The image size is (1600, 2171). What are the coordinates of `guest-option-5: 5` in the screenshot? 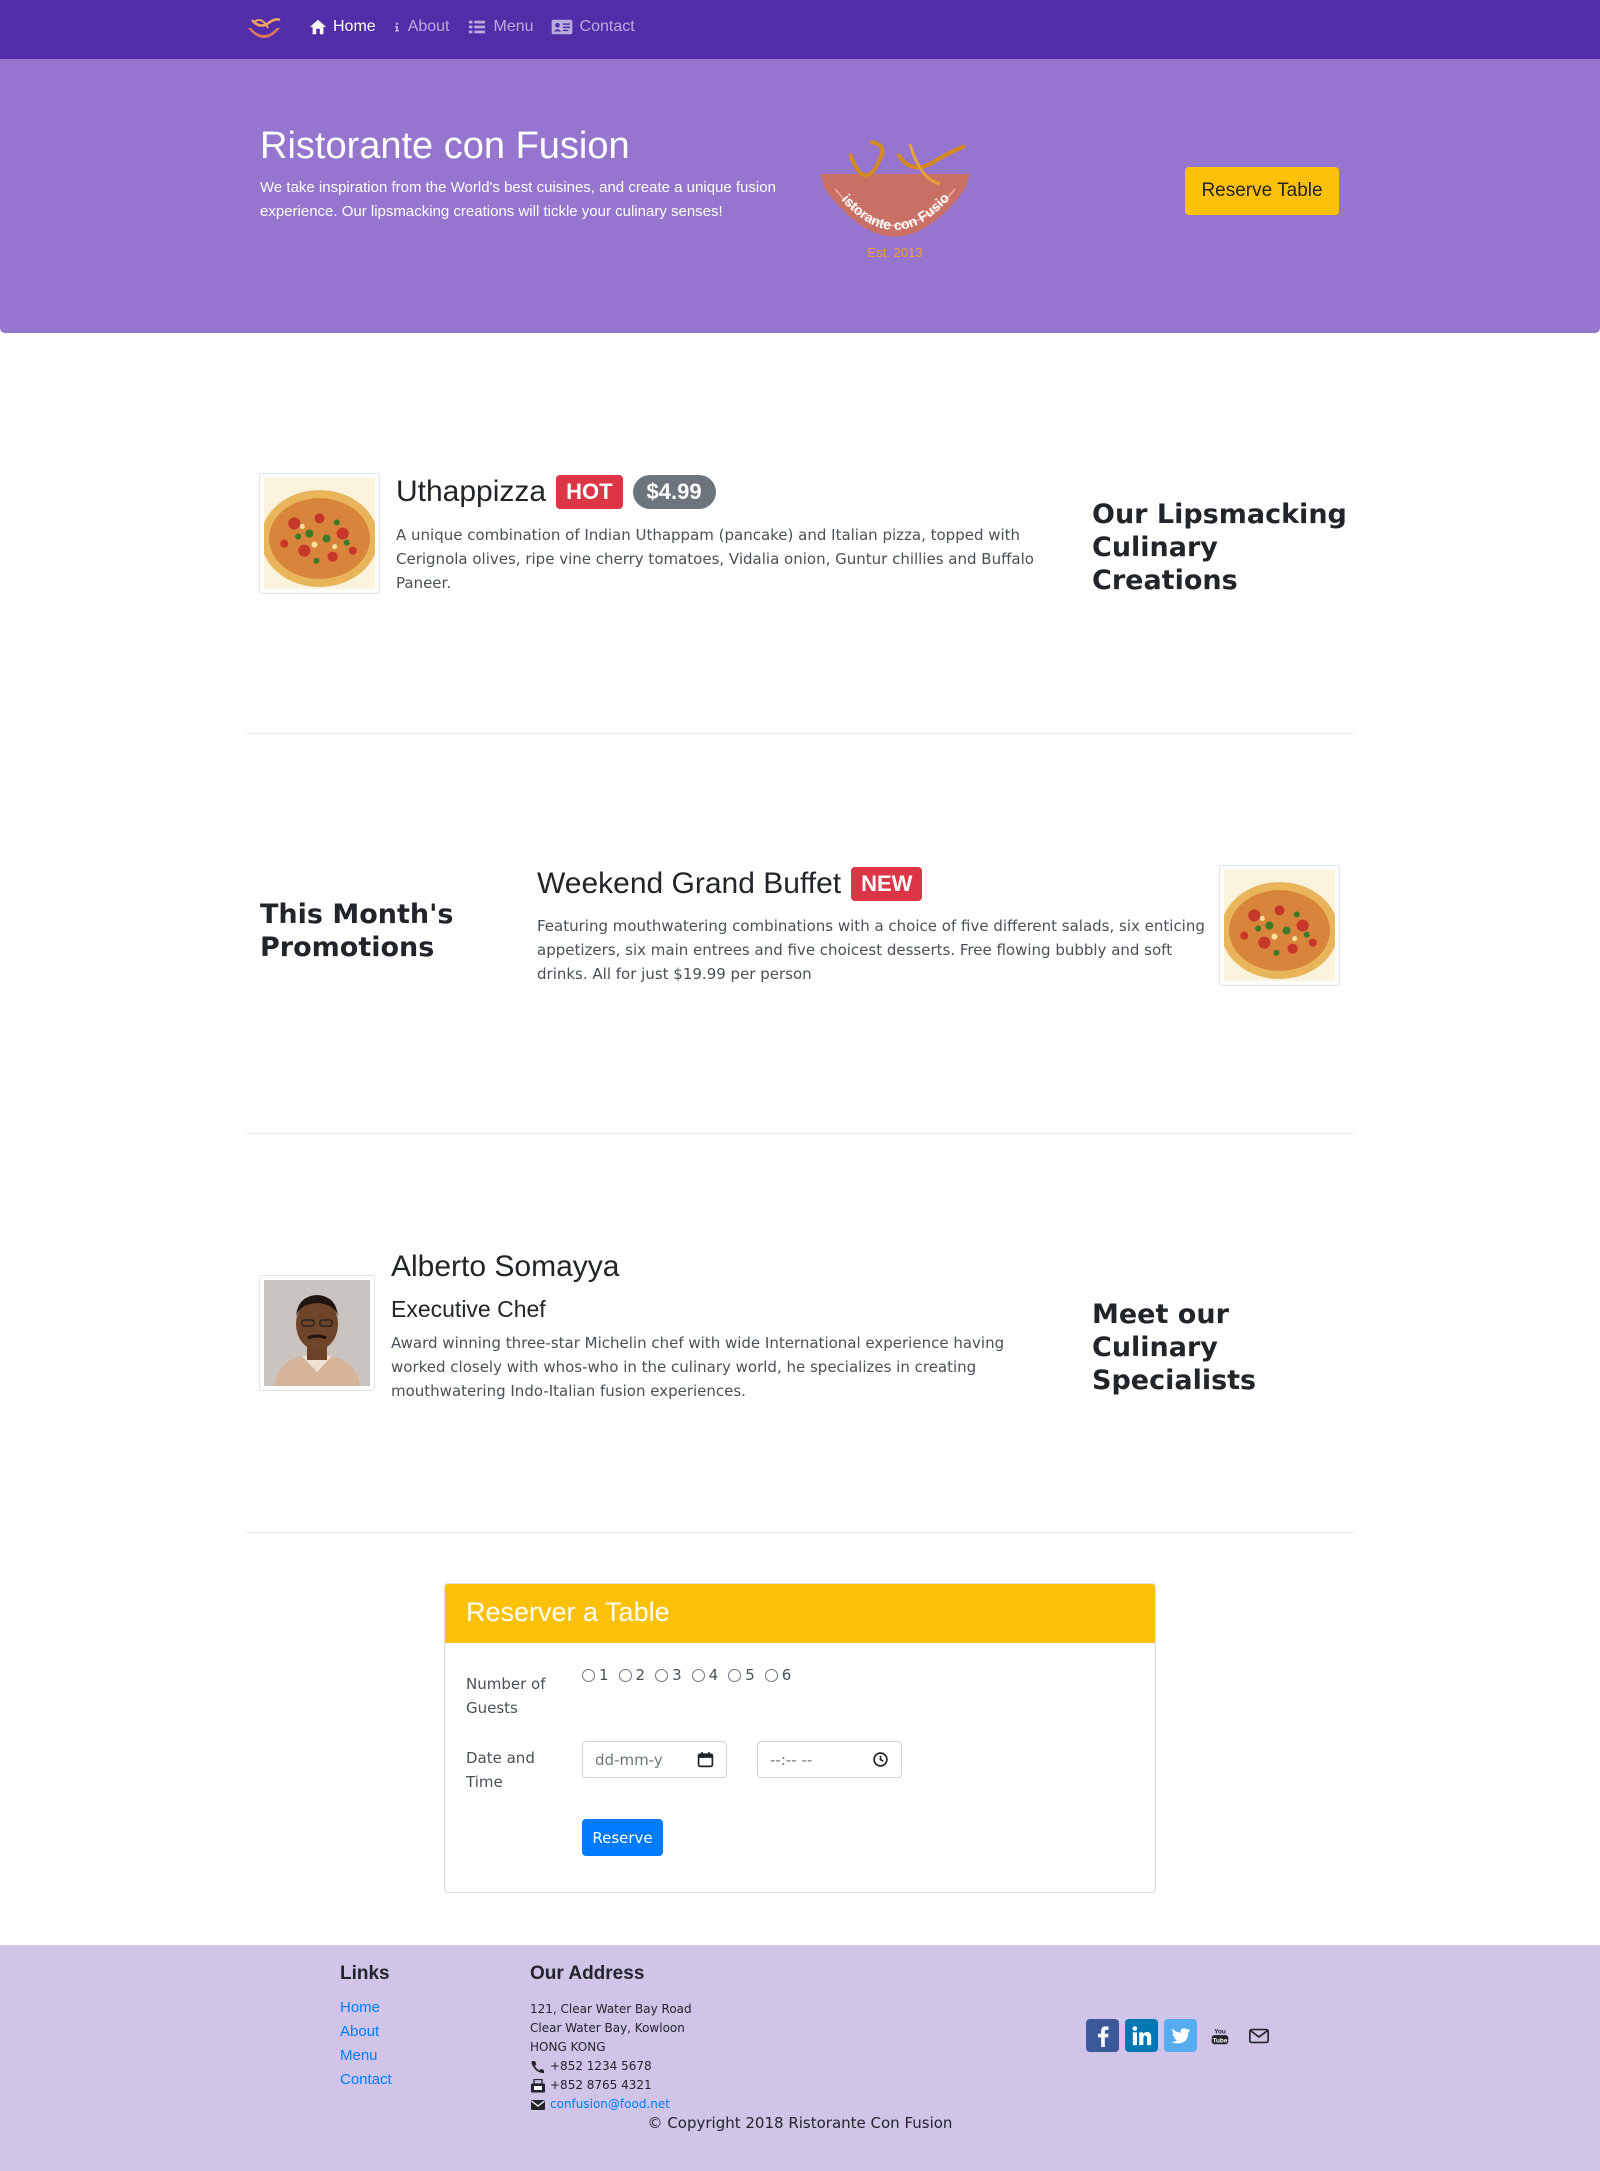 It's located at (741, 1675).